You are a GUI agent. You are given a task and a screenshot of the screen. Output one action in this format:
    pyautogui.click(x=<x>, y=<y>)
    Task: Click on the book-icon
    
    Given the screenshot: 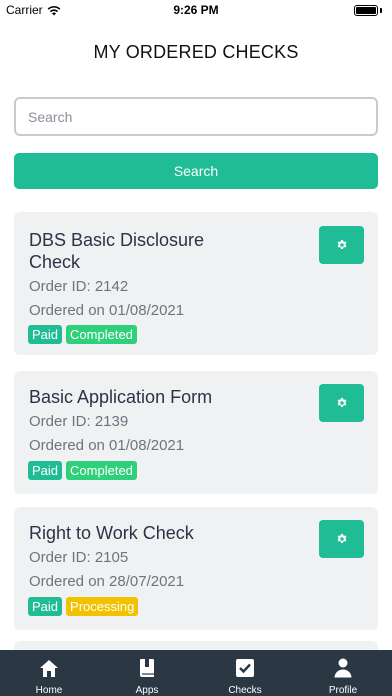 What is the action you would take?
    pyautogui.click(x=147, y=668)
    